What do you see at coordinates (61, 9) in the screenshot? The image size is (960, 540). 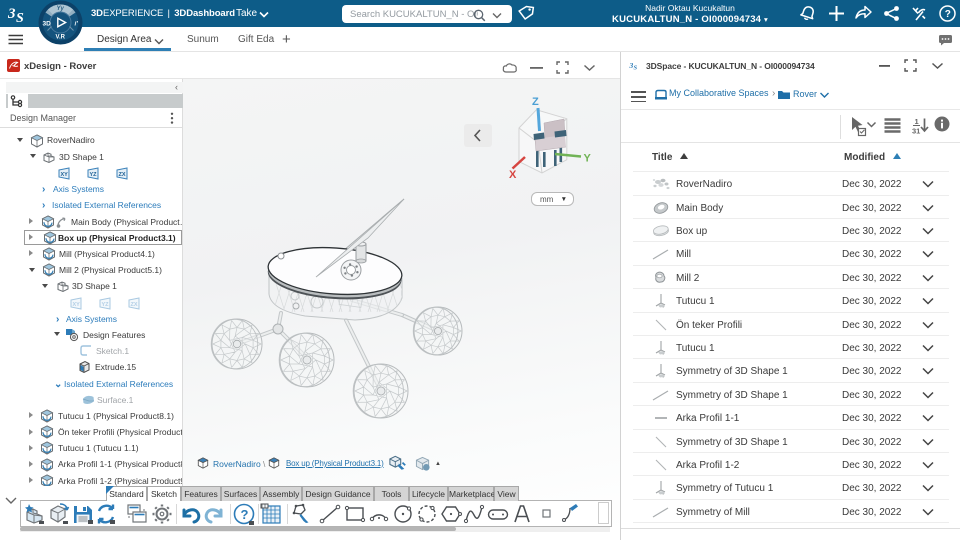 I see `svg-text: Yy` at bounding box center [61, 9].